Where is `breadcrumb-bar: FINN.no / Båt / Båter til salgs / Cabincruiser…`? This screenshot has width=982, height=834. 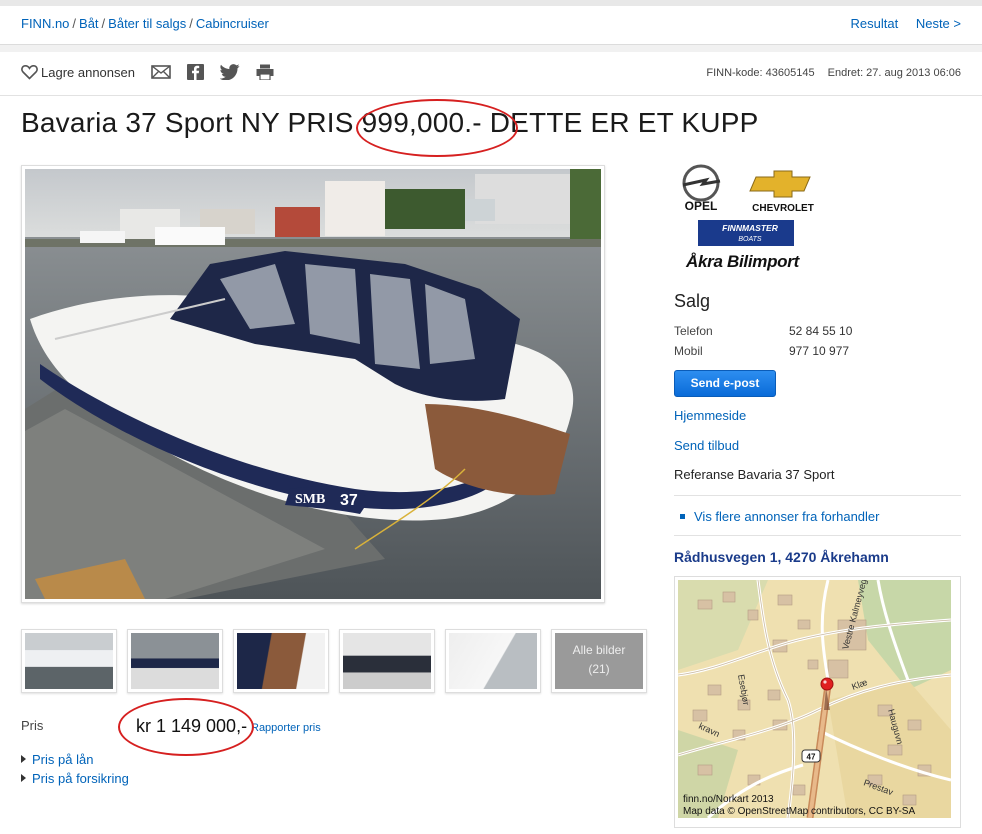 breadcrumb-bar: FINN.no / Båt / Båter til salgs / Cabincruiser… is located at coordinates (491, 25).